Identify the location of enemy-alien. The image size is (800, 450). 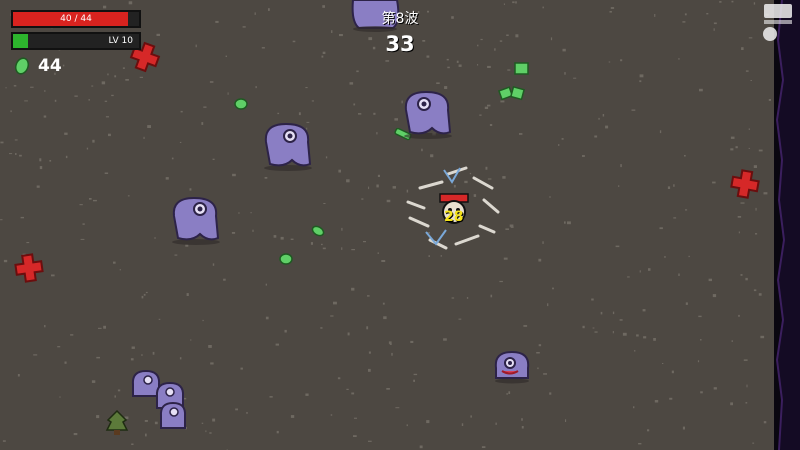
(512, 367).